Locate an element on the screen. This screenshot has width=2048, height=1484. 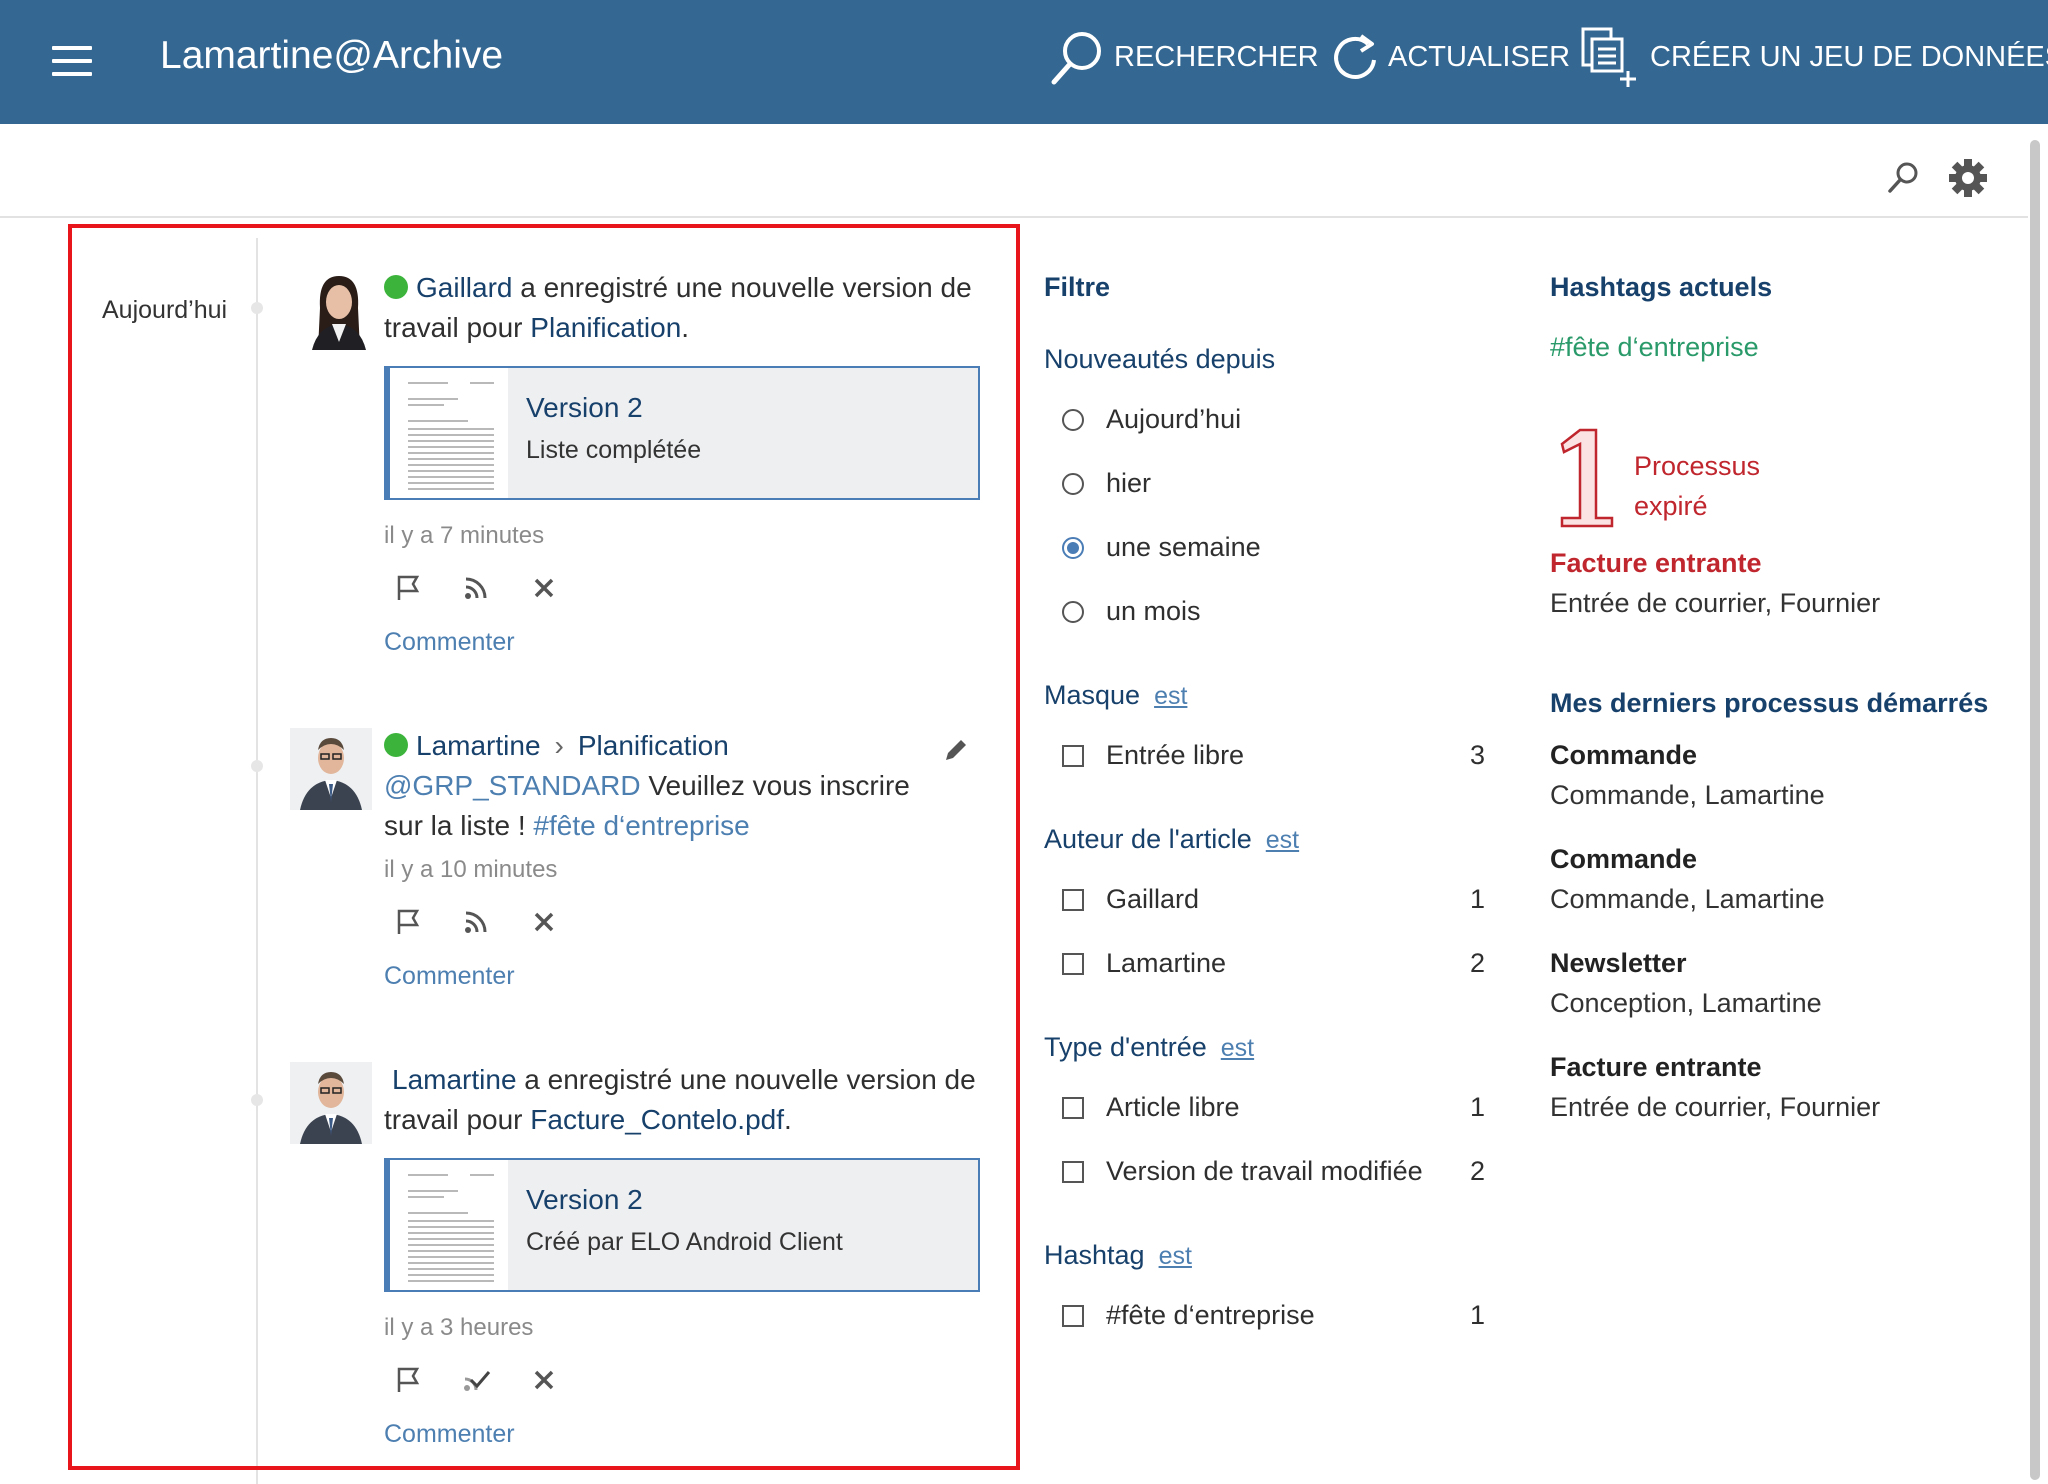
search-label: RECHERCHER is located at coordinates (1216, 56).